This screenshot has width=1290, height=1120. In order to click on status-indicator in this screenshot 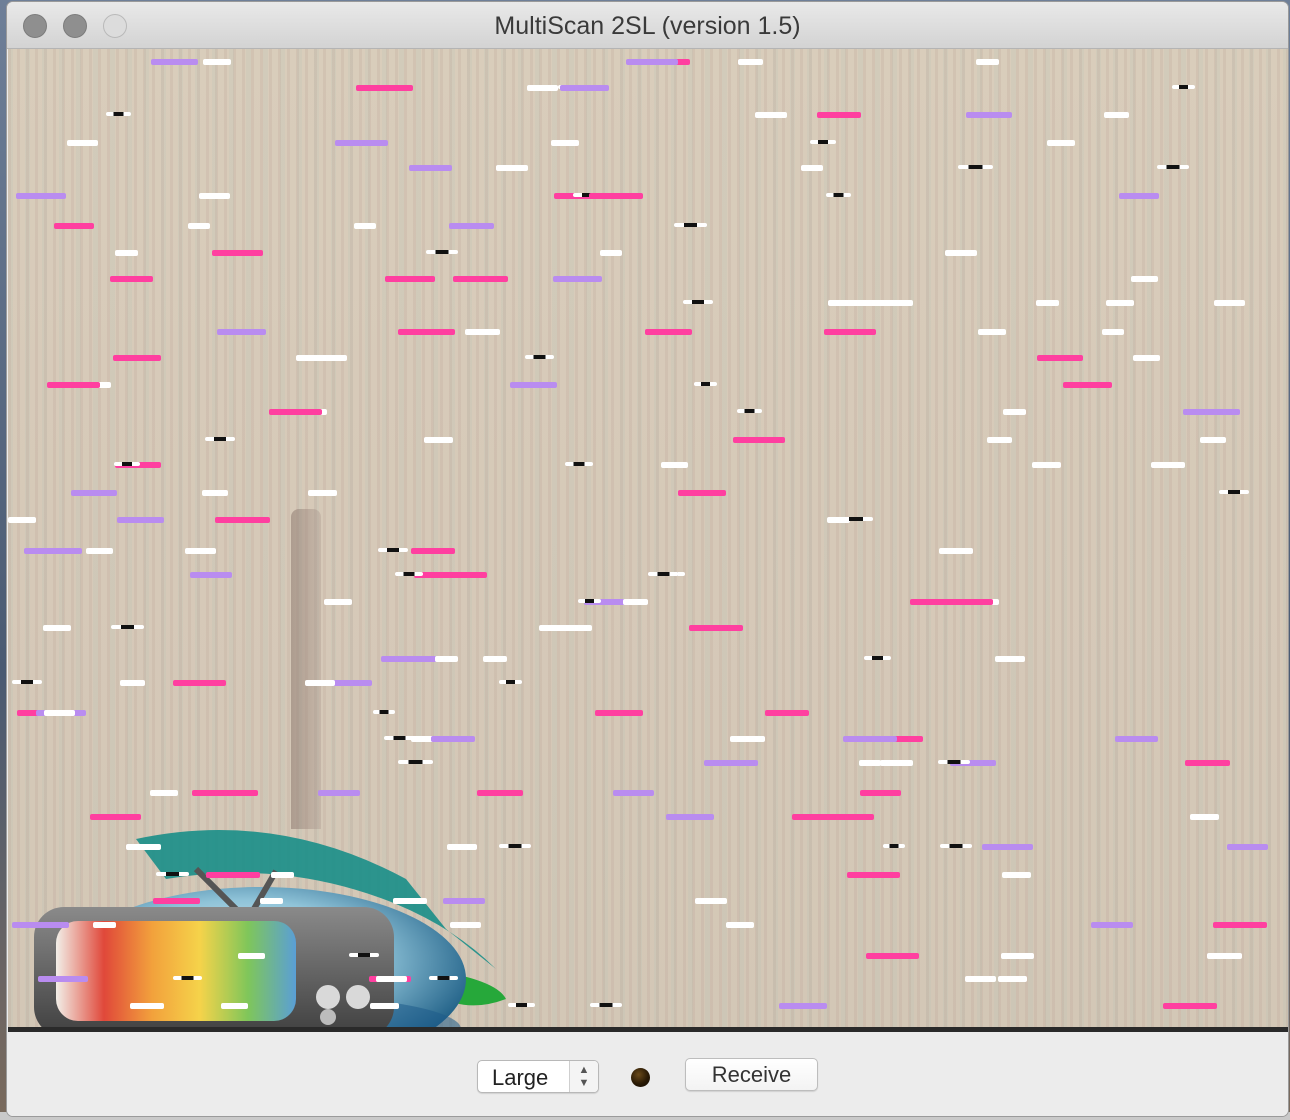, I will do `click(640, 1077)`.